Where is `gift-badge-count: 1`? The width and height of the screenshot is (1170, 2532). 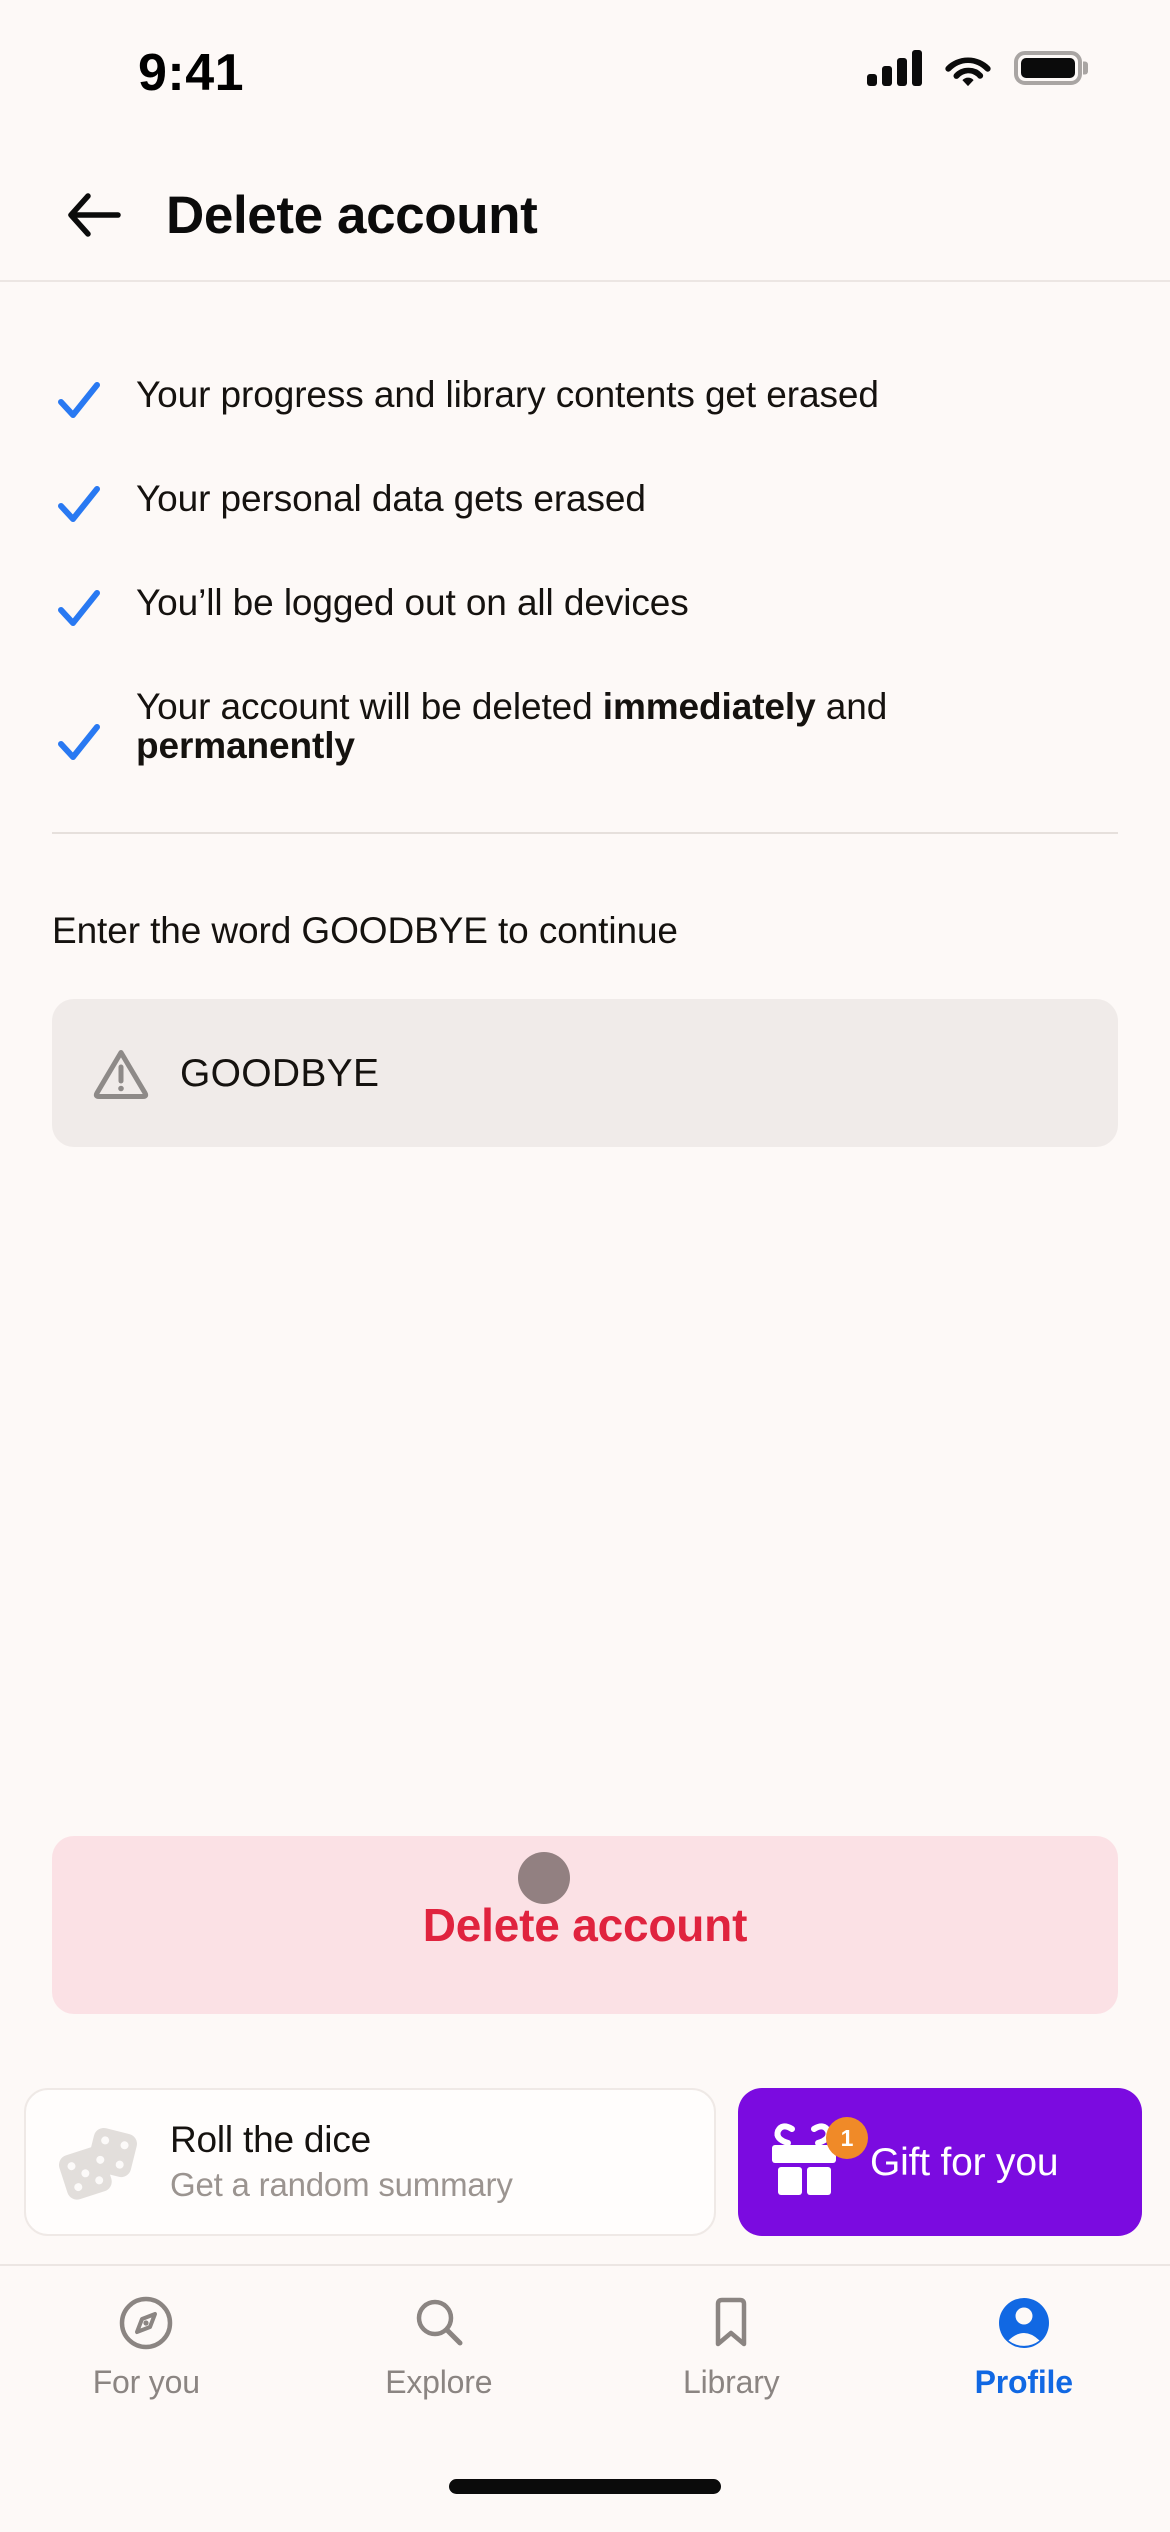 gift-badge-count: 1 is located at coordinates (847, 2138).